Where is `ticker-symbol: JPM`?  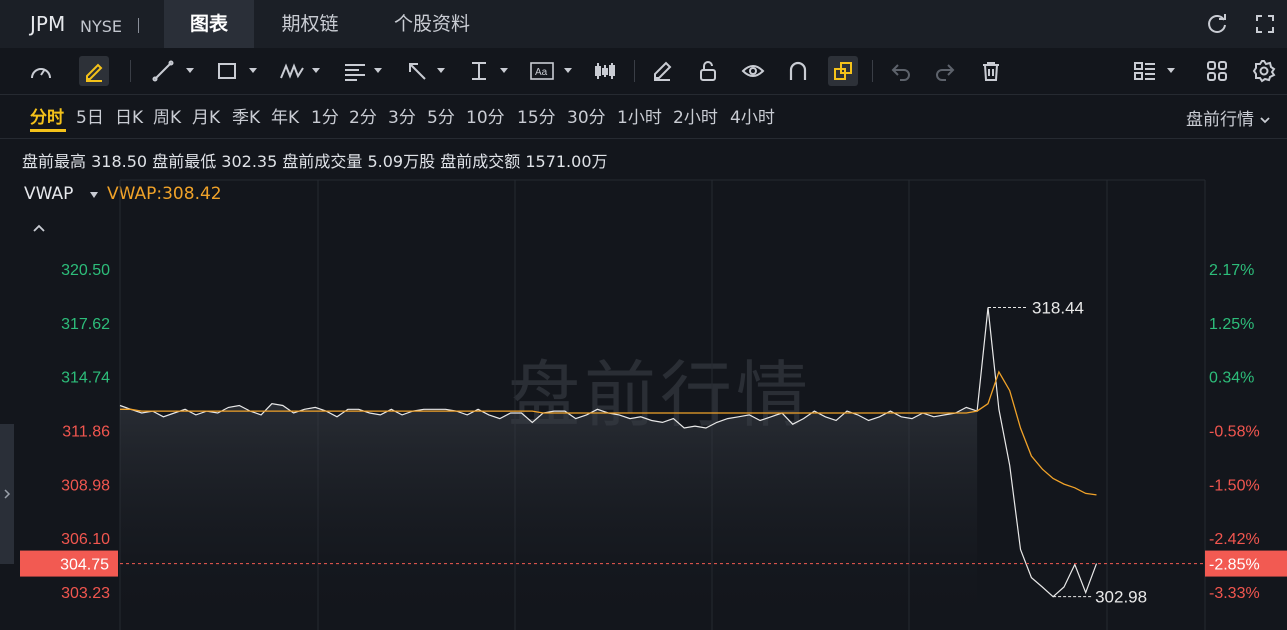 ticker-symbol: JPM is located at coordinates (48, 24).